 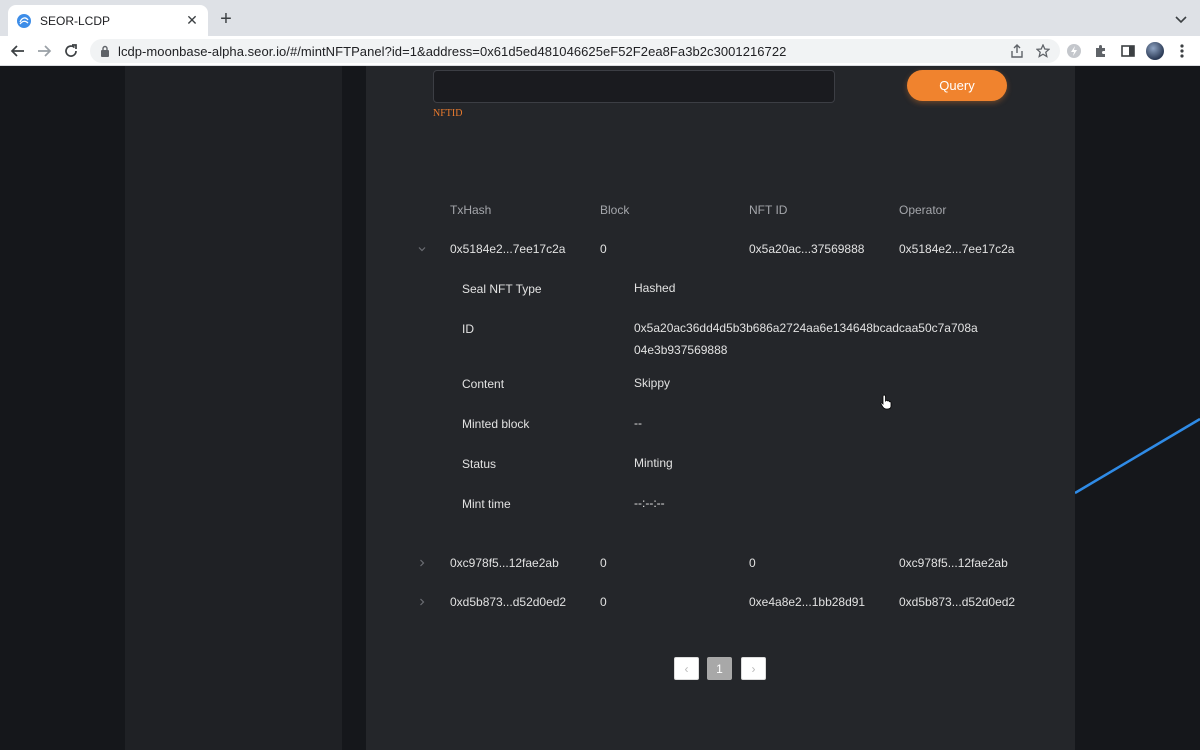 I want to click on detail-label: Seal NFT Type, so click(x=502, y=289).